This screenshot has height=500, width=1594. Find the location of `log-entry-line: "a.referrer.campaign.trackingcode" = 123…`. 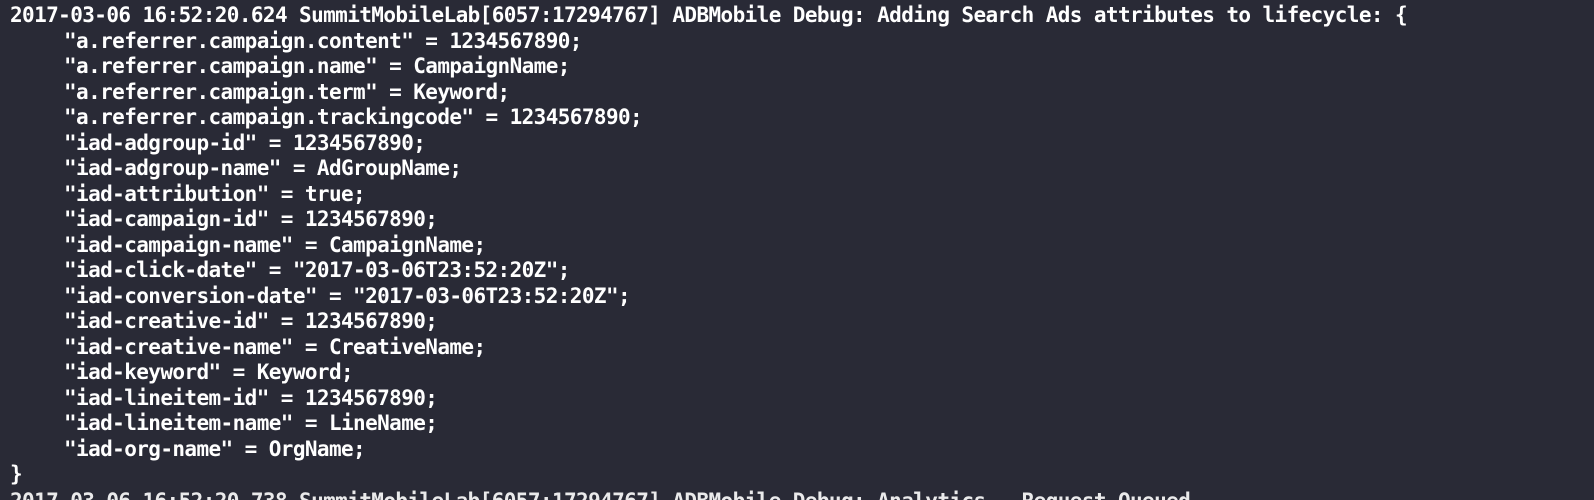

log-entry-line: "a.referrer.campaign.trackingcode" = 123… is located at coordinates (353, 117).